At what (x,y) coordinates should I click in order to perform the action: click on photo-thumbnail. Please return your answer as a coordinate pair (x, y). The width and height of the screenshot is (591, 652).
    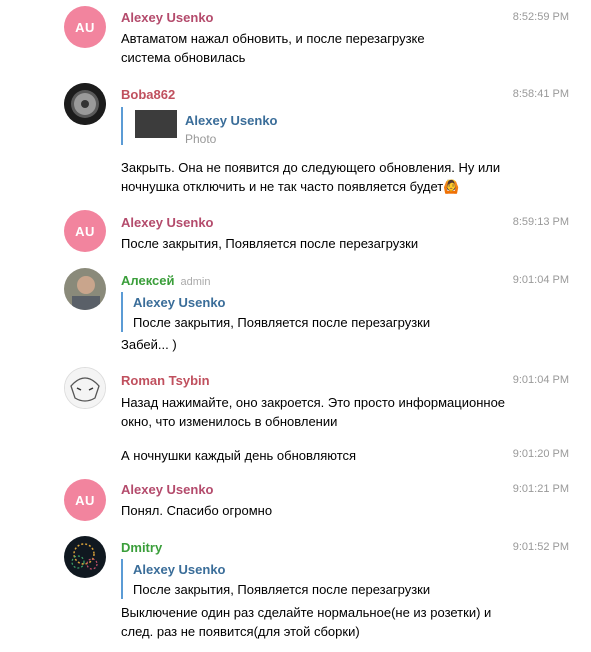
    Looking at the image, I should click on (156, 124).